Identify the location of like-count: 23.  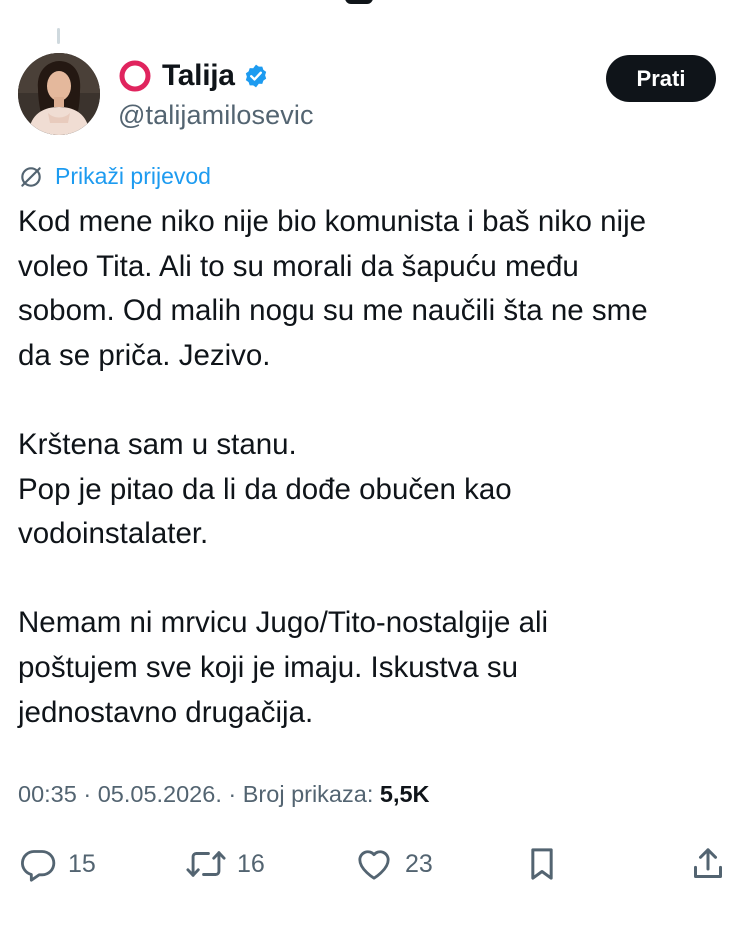
(419, 863).